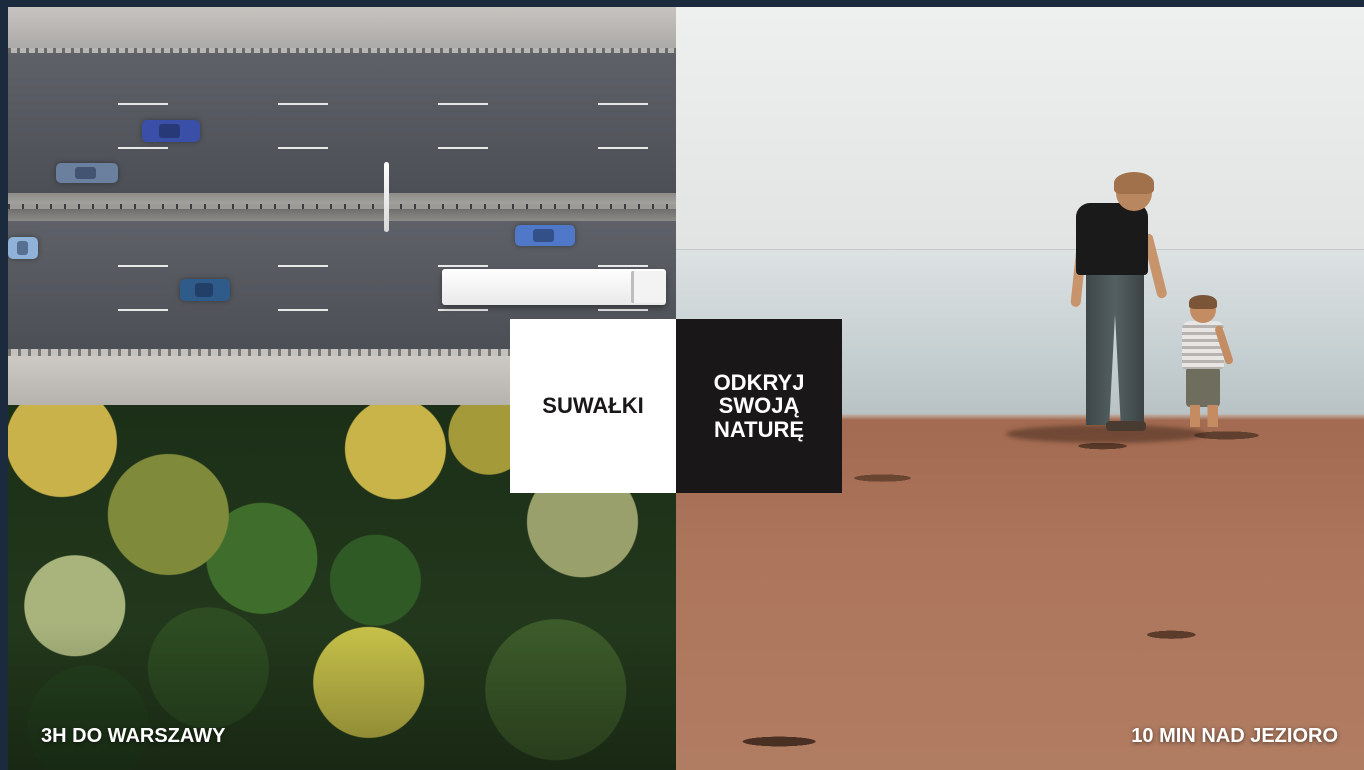 This screenshot has width=1364, height=770. I want to click on tagline-block: ODKRYJ SWOJĄ NATURĘ, so click(759, 406).